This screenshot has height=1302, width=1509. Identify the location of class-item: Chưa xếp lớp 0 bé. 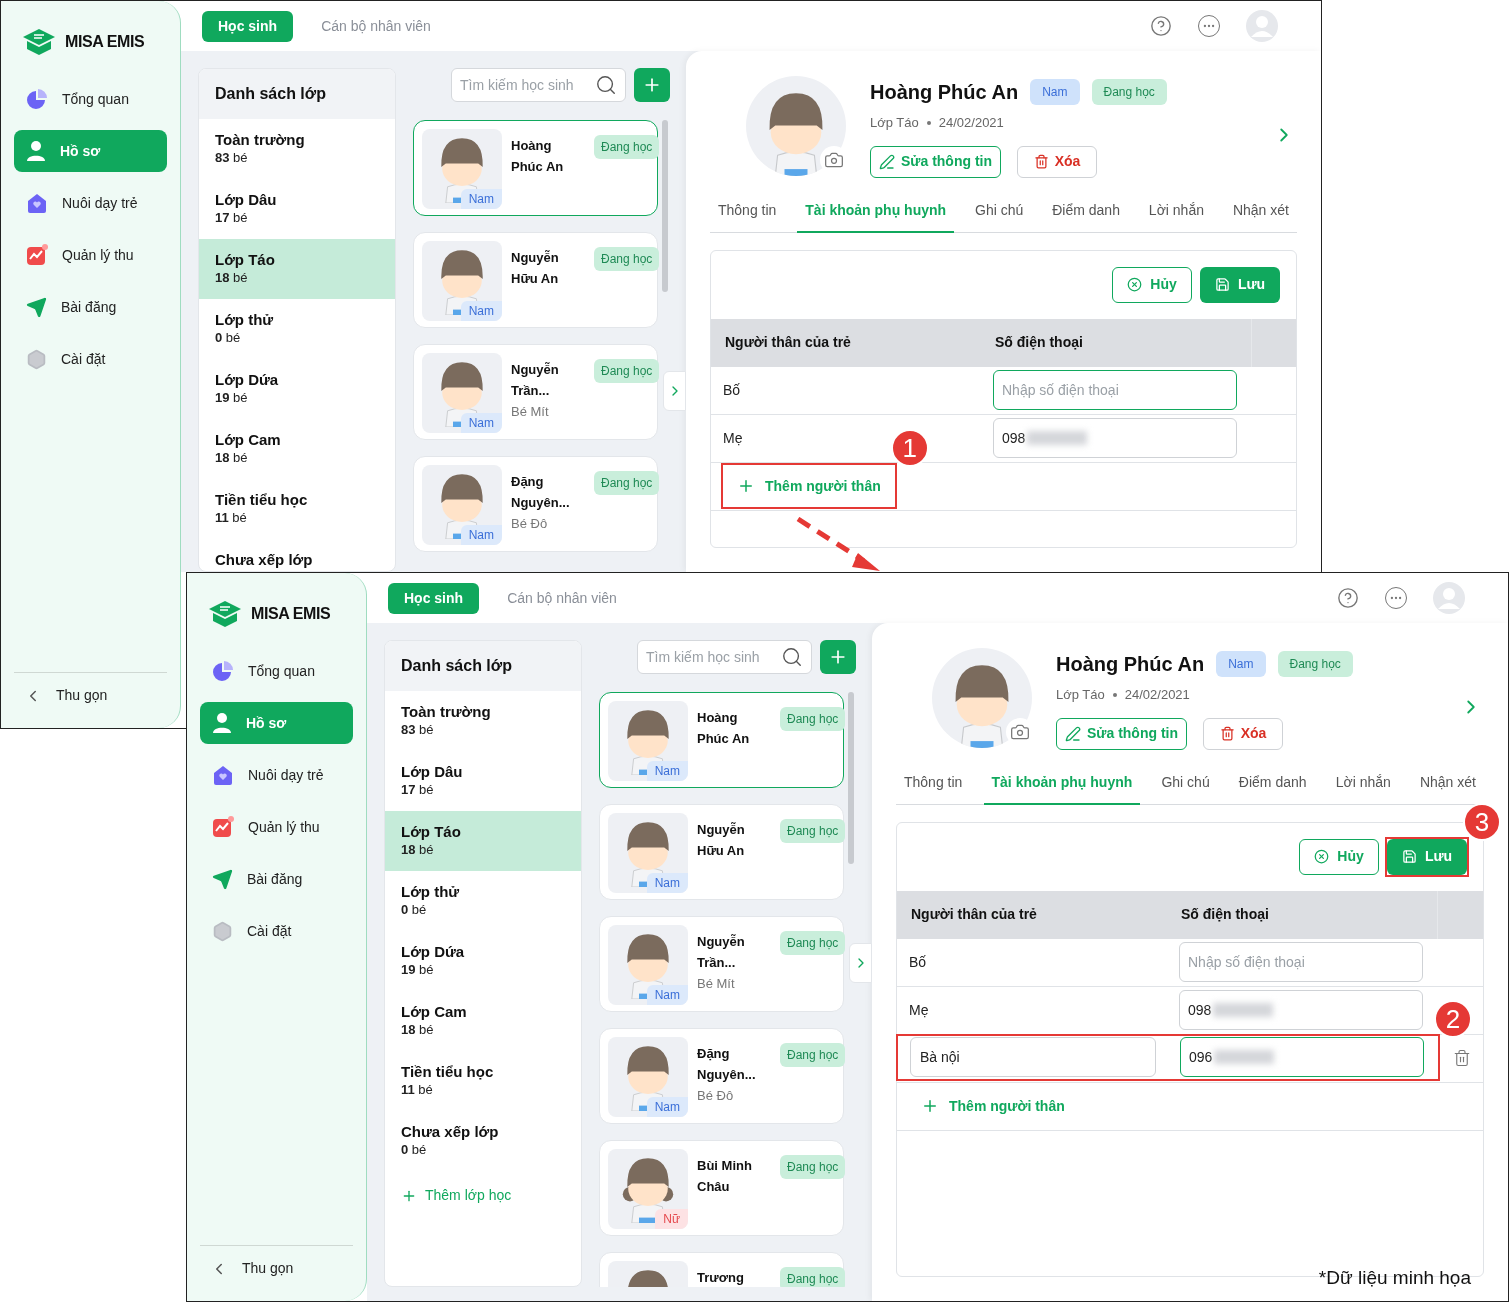
(483, 1141).